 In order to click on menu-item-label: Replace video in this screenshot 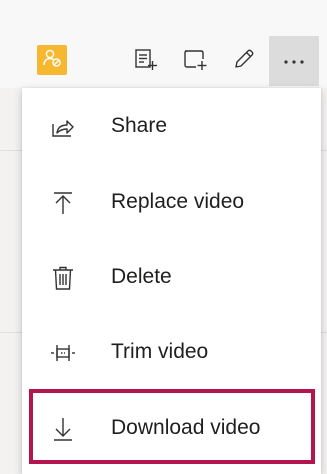, I will do `click(178, 201)`.